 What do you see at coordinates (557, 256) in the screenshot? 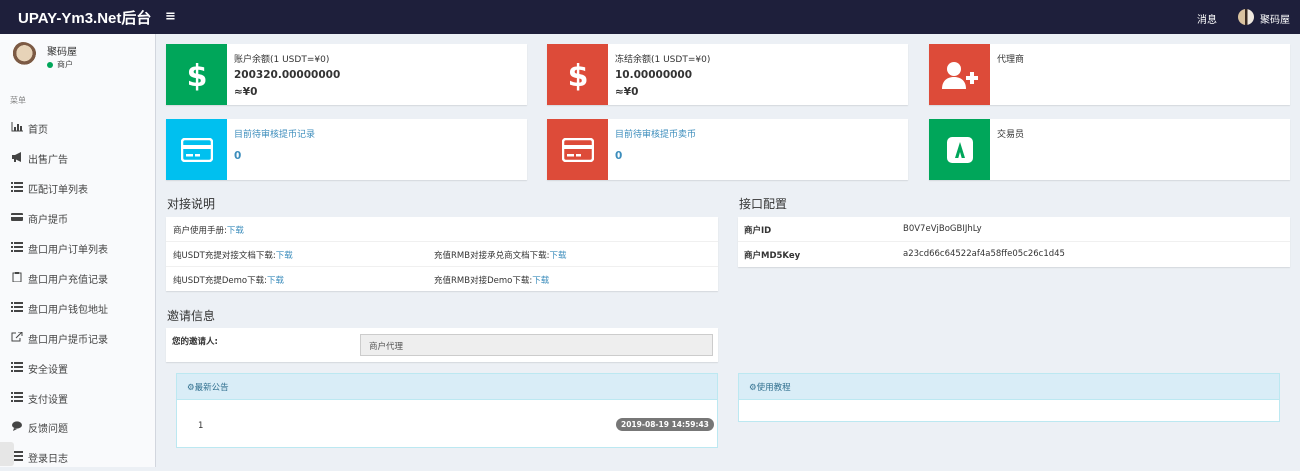
I see `rmb-doc-download-link: 下载` at bounding box center [557, 256].